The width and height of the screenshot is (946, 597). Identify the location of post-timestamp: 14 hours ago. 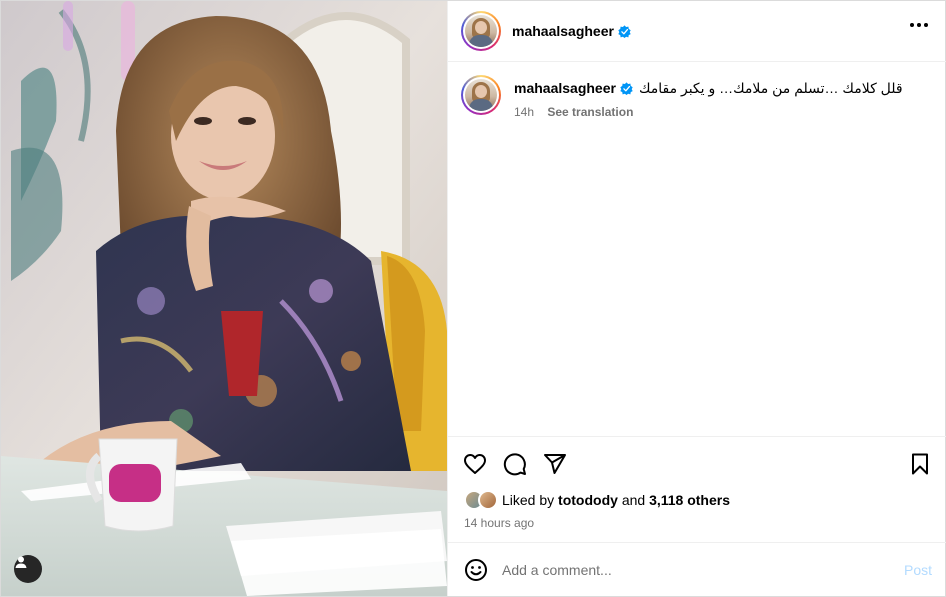
(499, 523).